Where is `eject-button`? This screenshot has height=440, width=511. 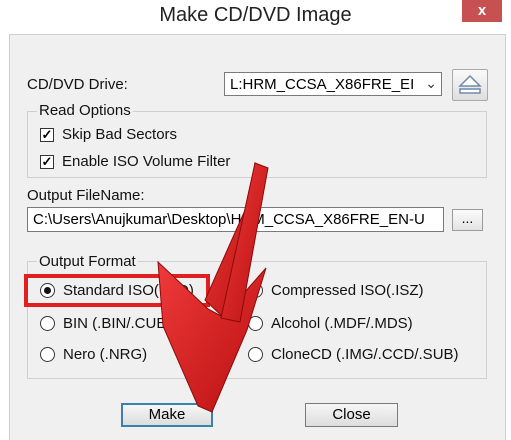 eject-button is located at coordinates (470, 85).